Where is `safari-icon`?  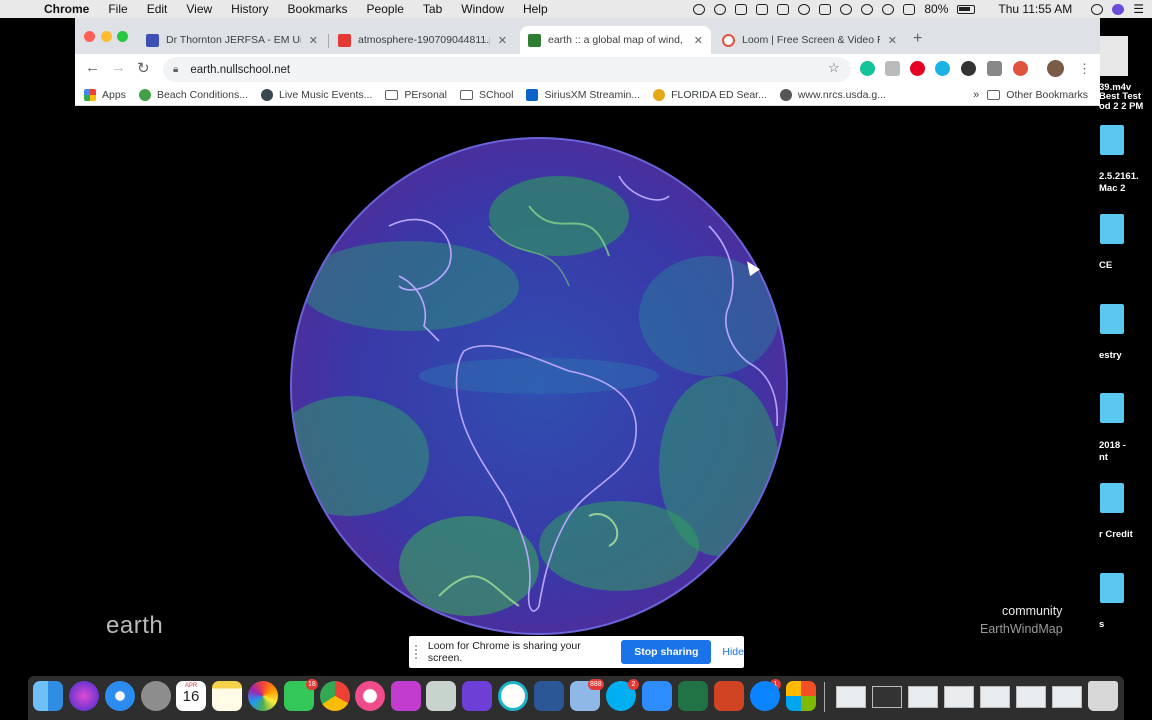 safari-icon is located at coordinates (120, 696).